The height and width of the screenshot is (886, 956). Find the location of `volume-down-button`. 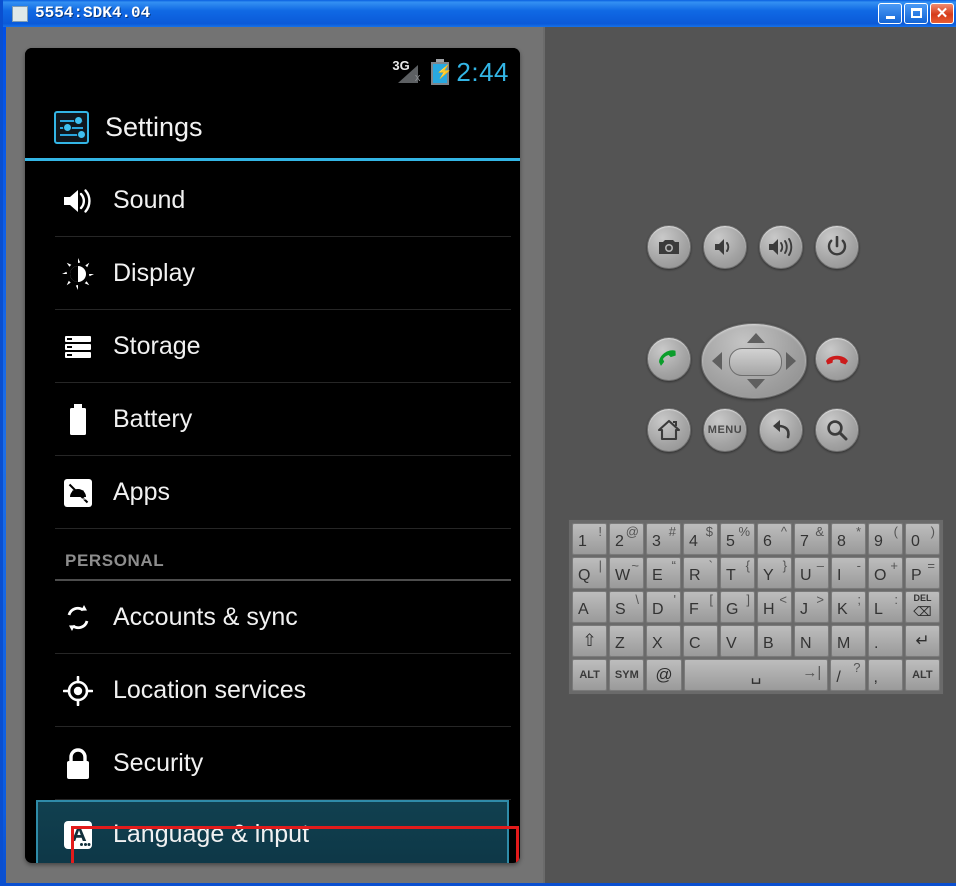

volume-down-button is located at coordinates (725, 247).